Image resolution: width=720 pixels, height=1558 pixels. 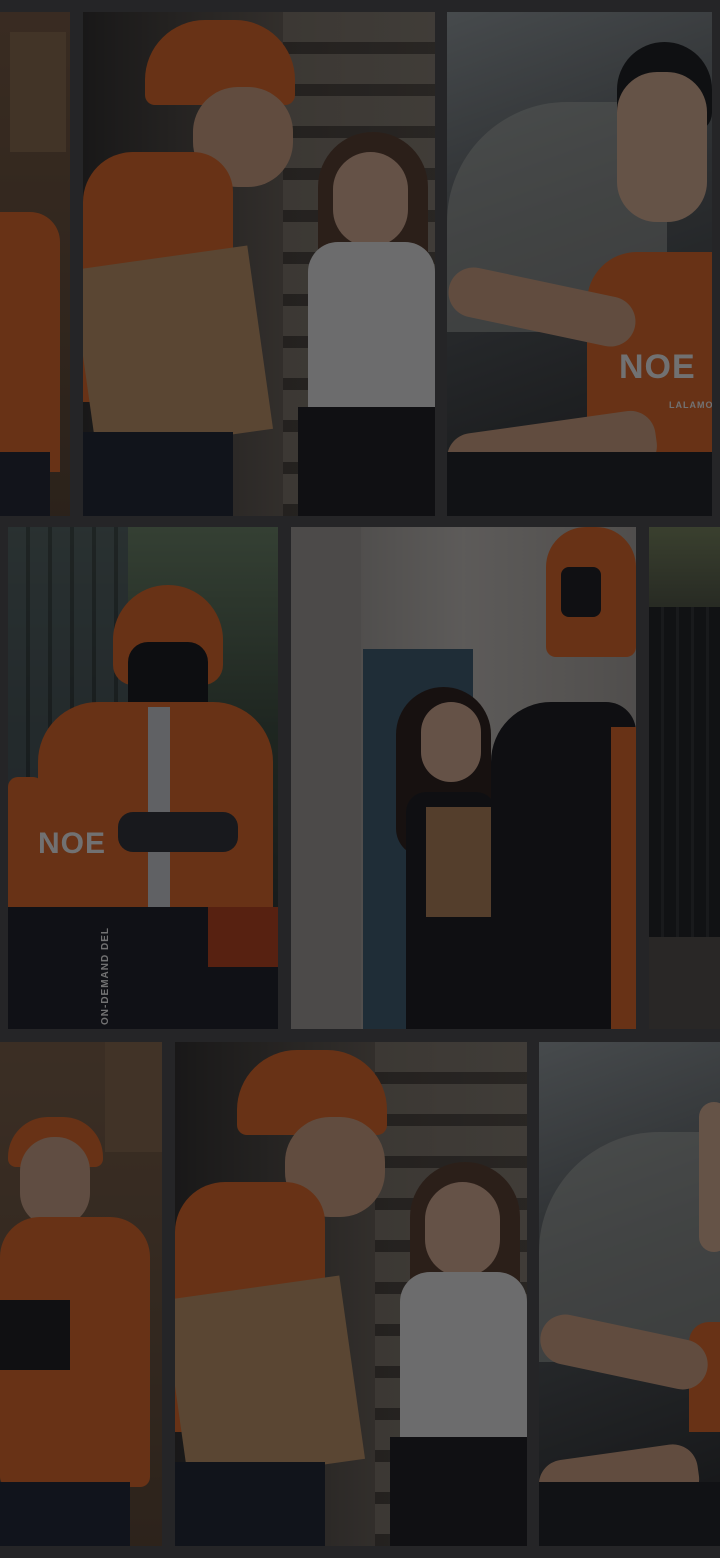 I want to click on photo-driver-in-car-partial, so click(x=629, y=1294).